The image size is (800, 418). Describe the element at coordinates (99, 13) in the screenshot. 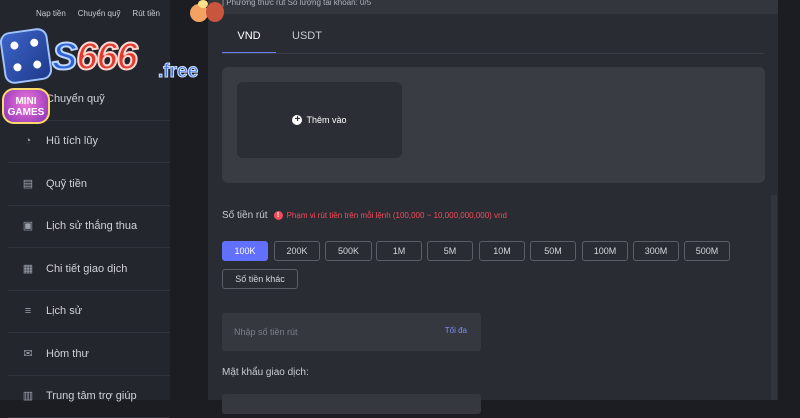

I see `transfer-button: Chuyển quỹ` at that location.